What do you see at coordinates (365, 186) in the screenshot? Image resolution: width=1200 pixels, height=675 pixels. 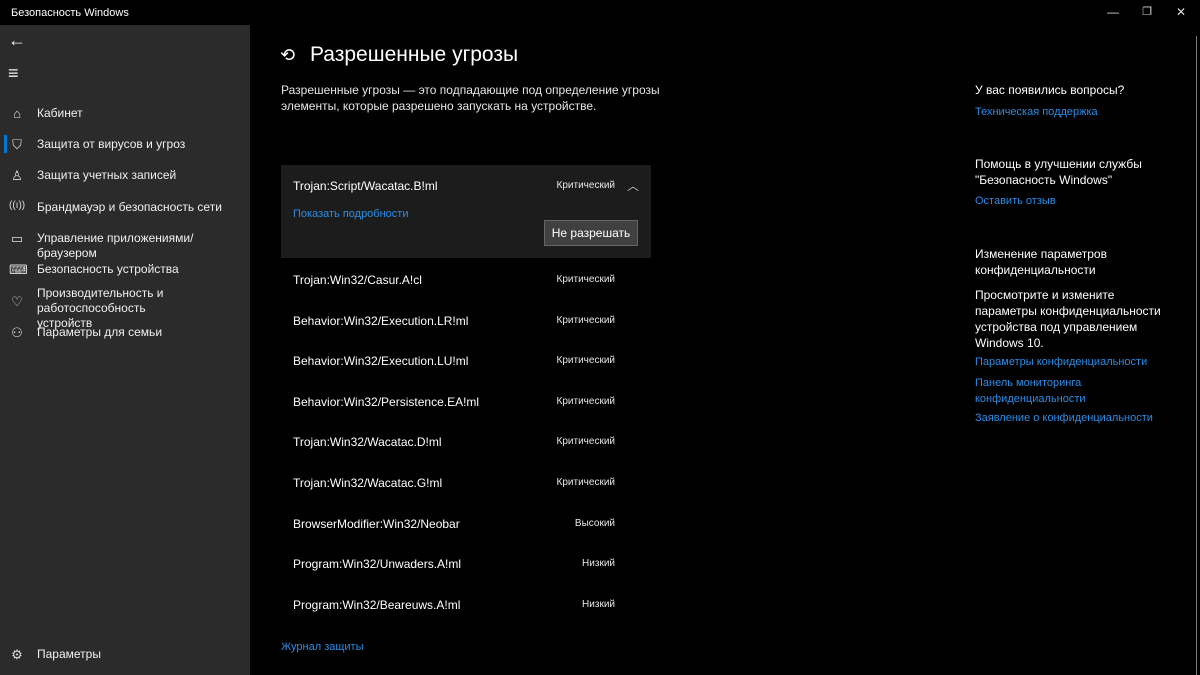 I see `threat-name: Trojan:Script/Wacatac.B!ml` at bounding box center [365, 186].